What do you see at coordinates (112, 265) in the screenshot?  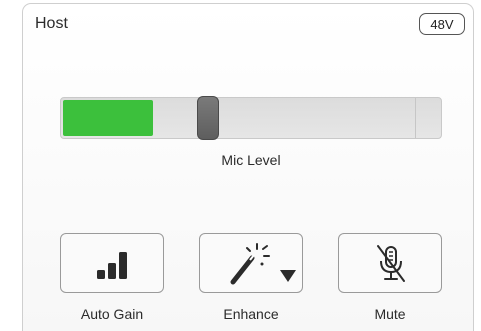 I see `signal-bars-icon` at bounding box center [112, 265].